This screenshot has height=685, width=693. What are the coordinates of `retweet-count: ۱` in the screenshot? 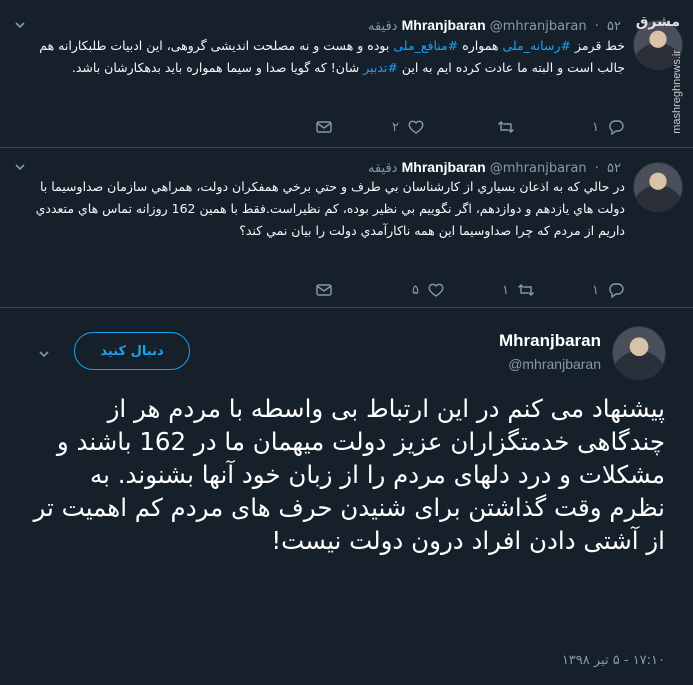 It's located at (505, 290).